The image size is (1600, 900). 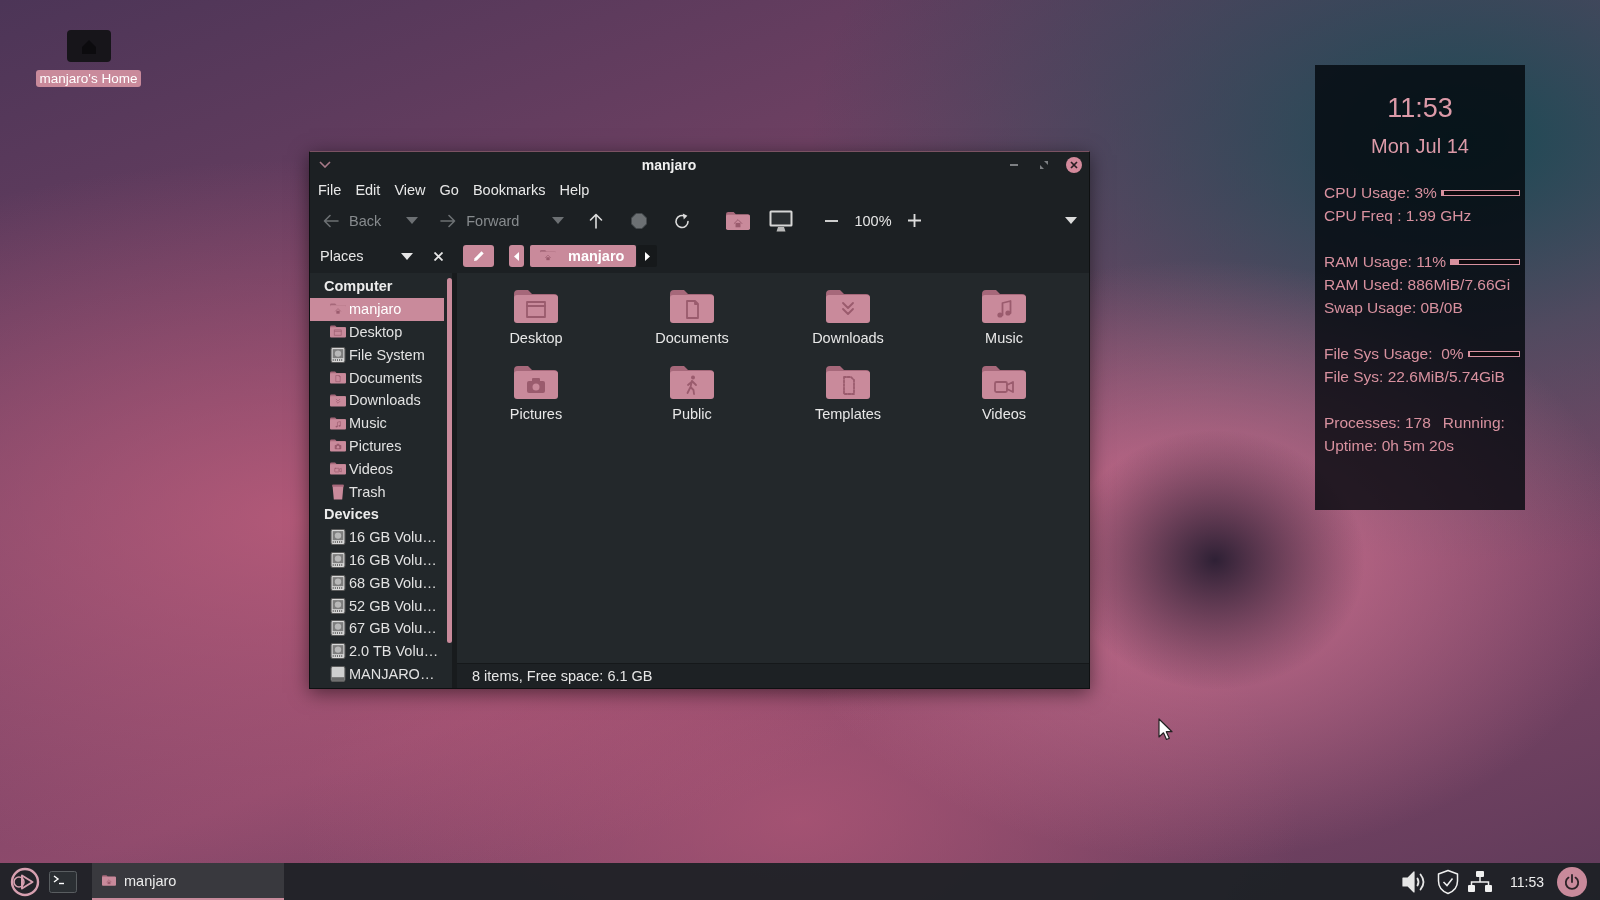 I want to click on power-button, so click(x=1572, y=881).